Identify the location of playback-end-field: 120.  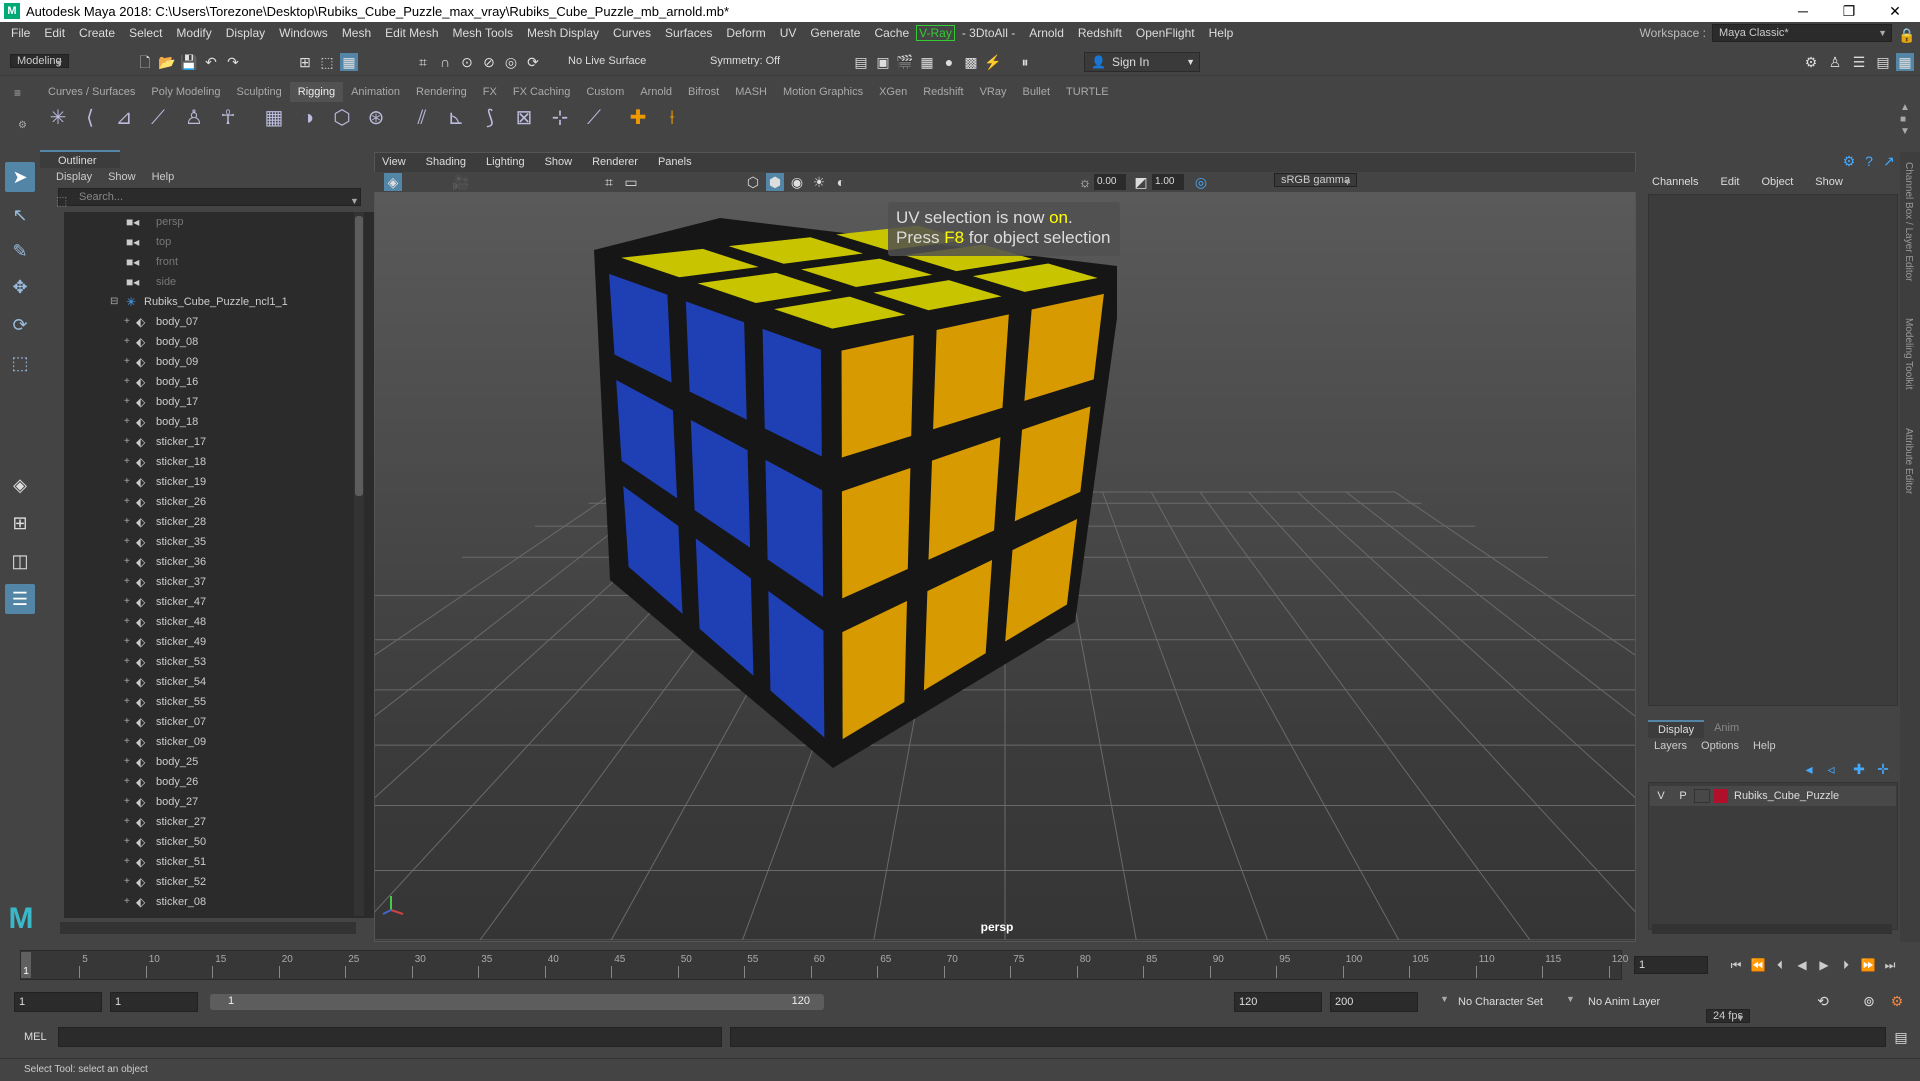
(1278, 1002).